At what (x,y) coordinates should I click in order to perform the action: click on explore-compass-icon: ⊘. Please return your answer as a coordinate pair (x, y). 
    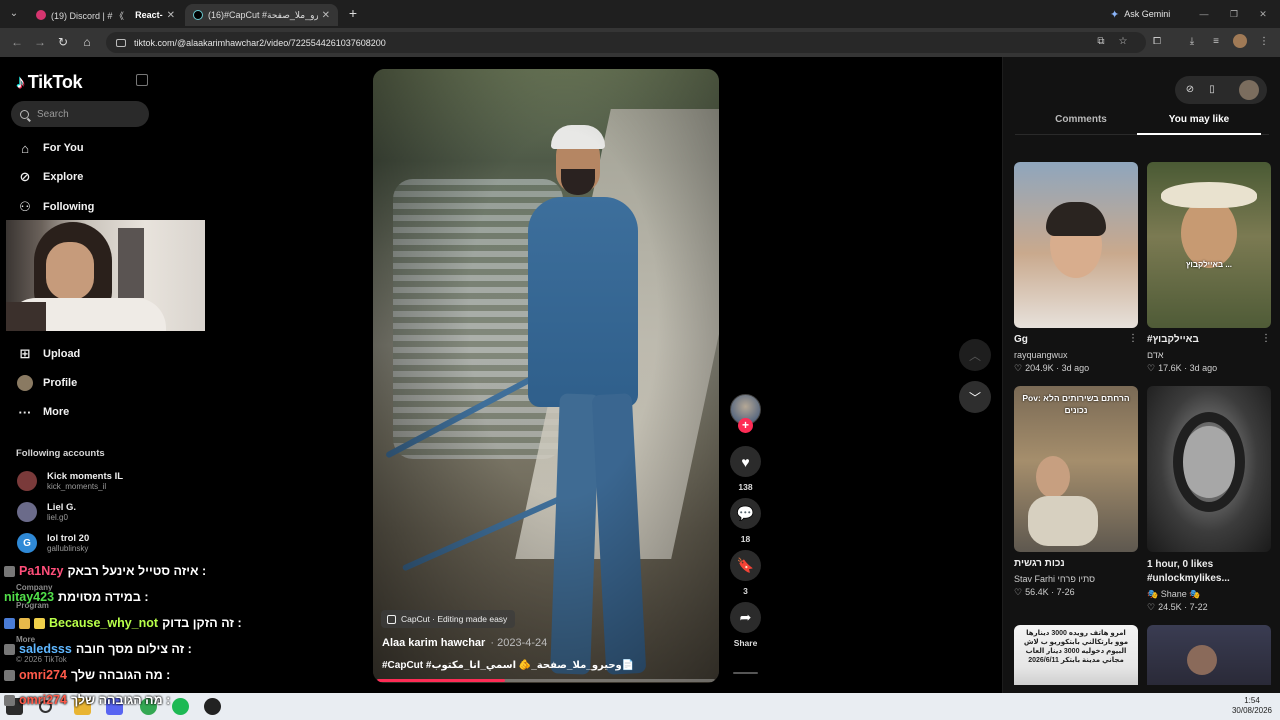
    Looking at the image, I should click on (1190, 90).